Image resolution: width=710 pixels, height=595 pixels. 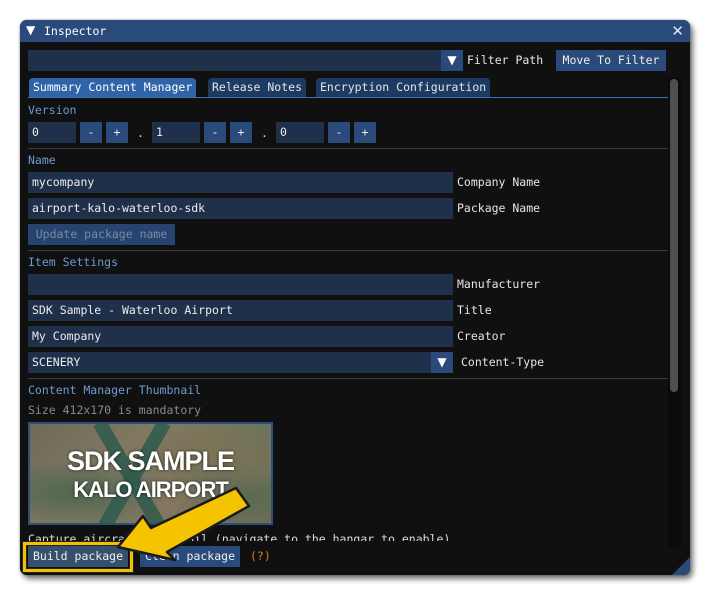 What do you see at coordinates (677, 31) in the screenshot?
I see `close-icon: ✕` at bounding box center [677, 31].